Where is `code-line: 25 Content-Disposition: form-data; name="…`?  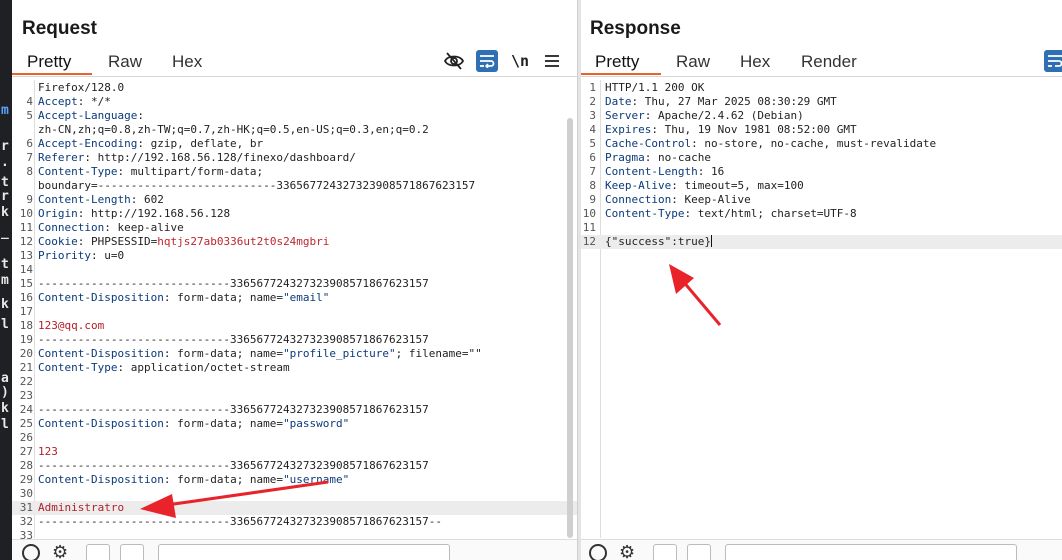
code-line: 25 Content-Disposition: form-data; name="… is located at coordinates (294, 424).